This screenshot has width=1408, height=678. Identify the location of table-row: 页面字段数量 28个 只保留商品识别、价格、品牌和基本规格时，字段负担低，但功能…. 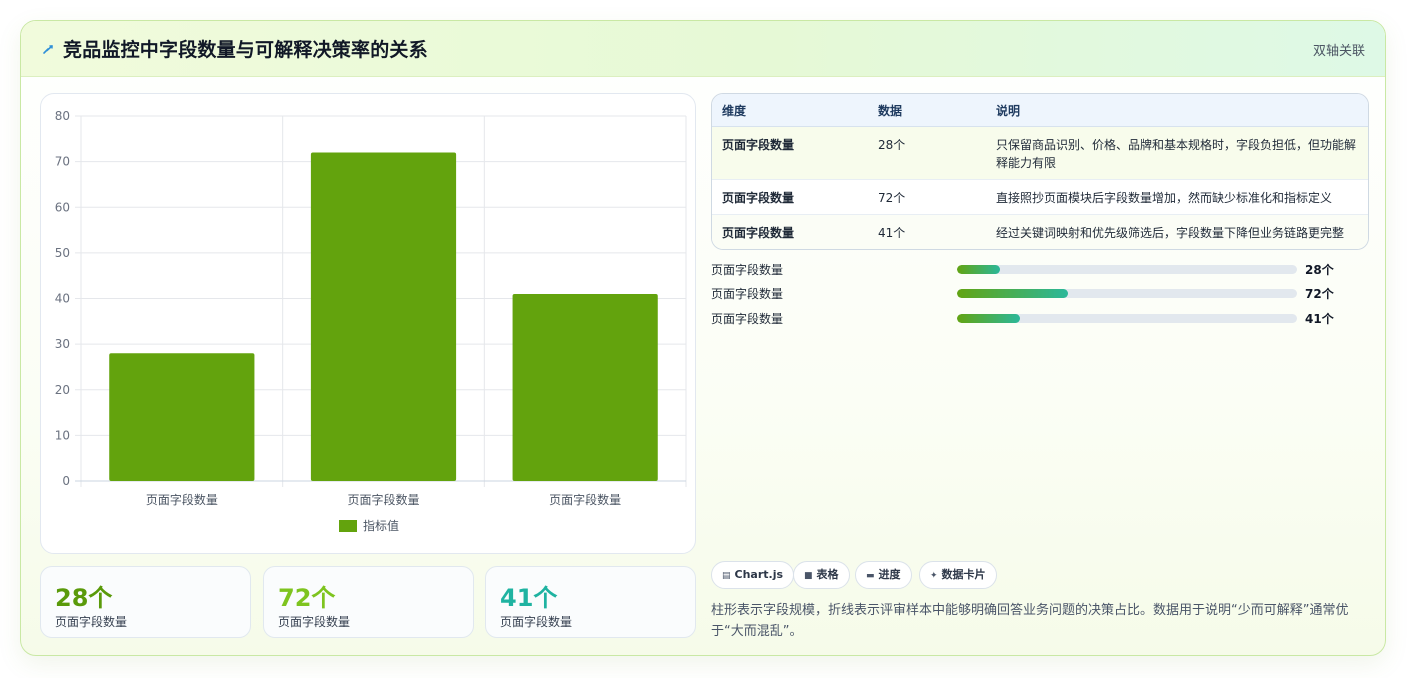
(1040, 153).